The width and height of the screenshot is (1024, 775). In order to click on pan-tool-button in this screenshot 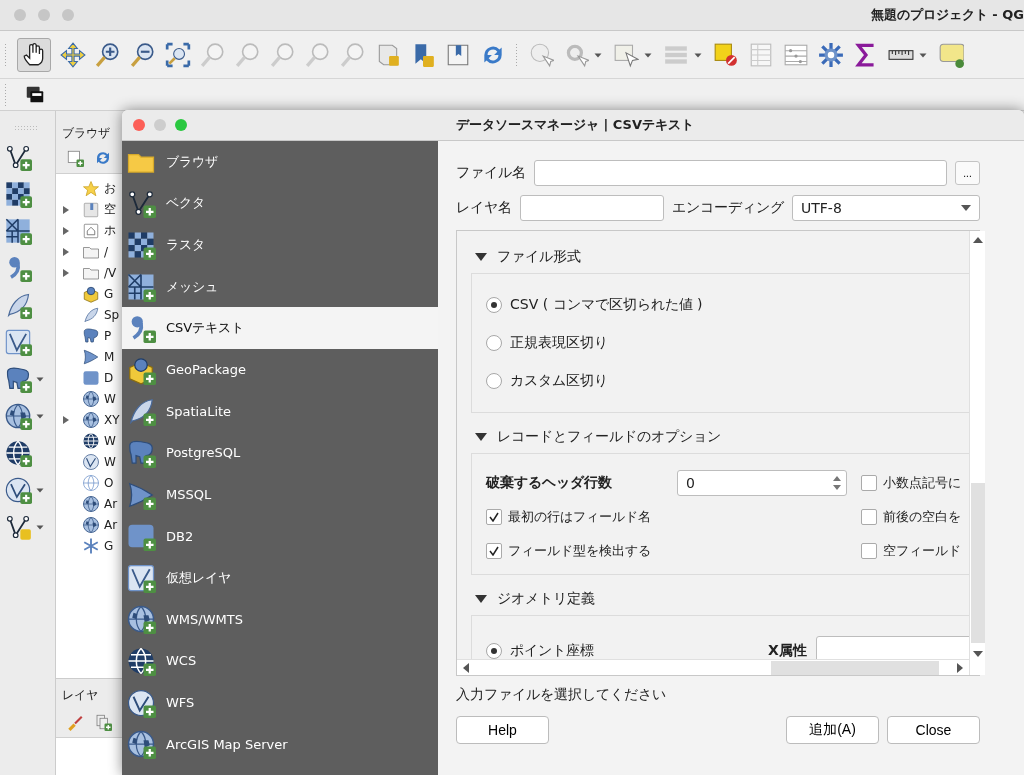, I will do `click(34, 54)`.